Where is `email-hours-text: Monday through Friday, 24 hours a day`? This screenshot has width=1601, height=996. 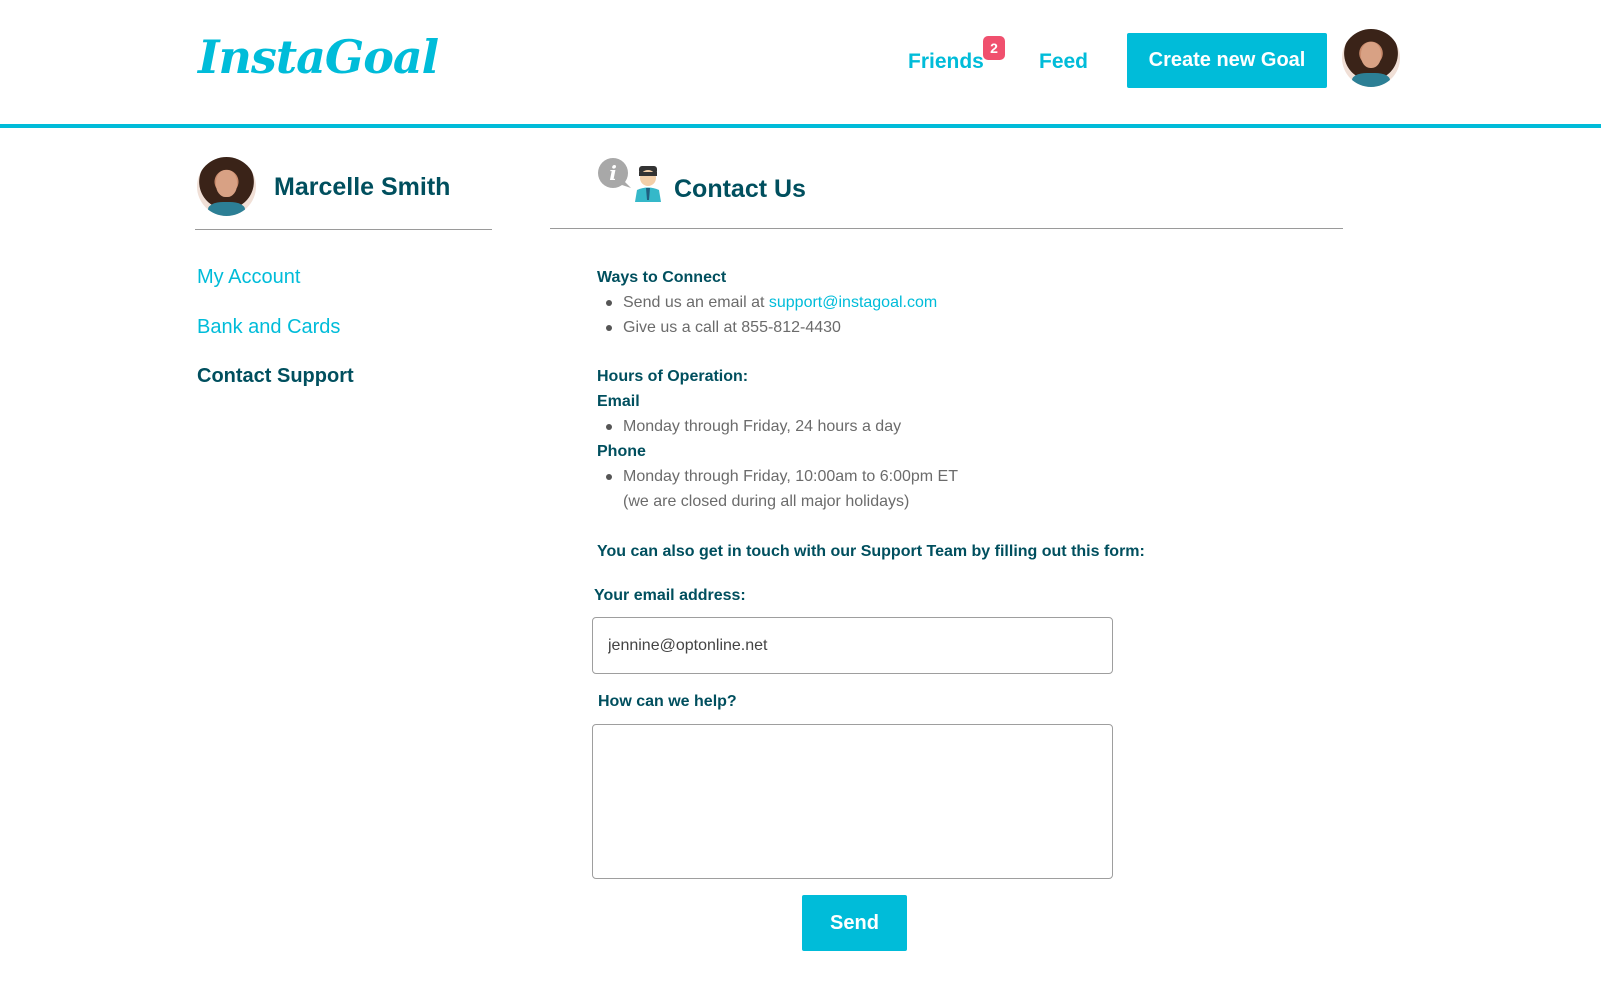
email-hours-text: Monday through Friday, 24 hours a day is located at coordinates (762, 426).